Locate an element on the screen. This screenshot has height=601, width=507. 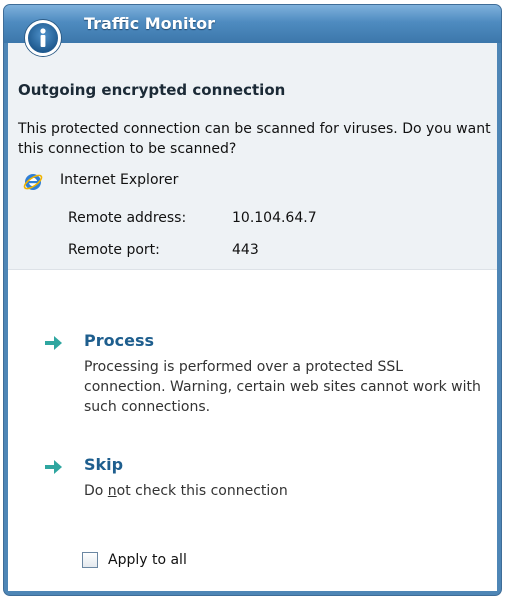
skip-option: Skip Do not check this connection is located at coordinates (254, 480).